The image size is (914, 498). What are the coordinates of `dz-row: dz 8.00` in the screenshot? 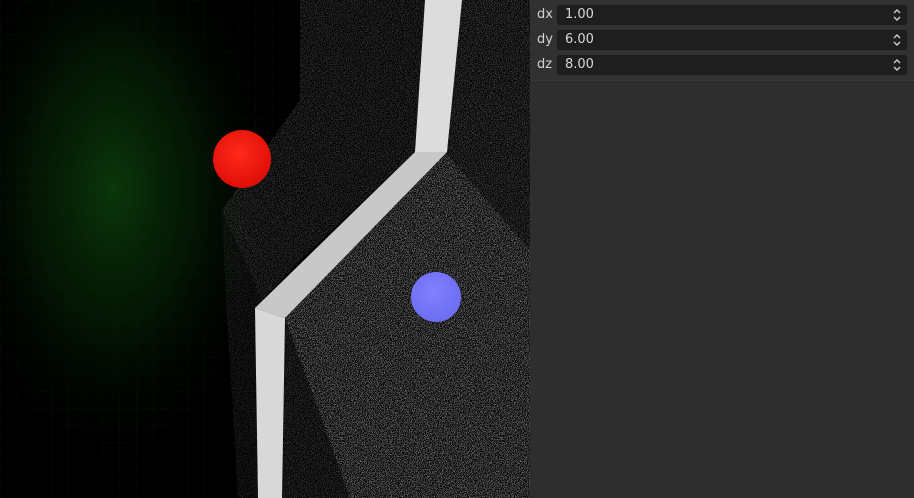 It's located at (722, 65).